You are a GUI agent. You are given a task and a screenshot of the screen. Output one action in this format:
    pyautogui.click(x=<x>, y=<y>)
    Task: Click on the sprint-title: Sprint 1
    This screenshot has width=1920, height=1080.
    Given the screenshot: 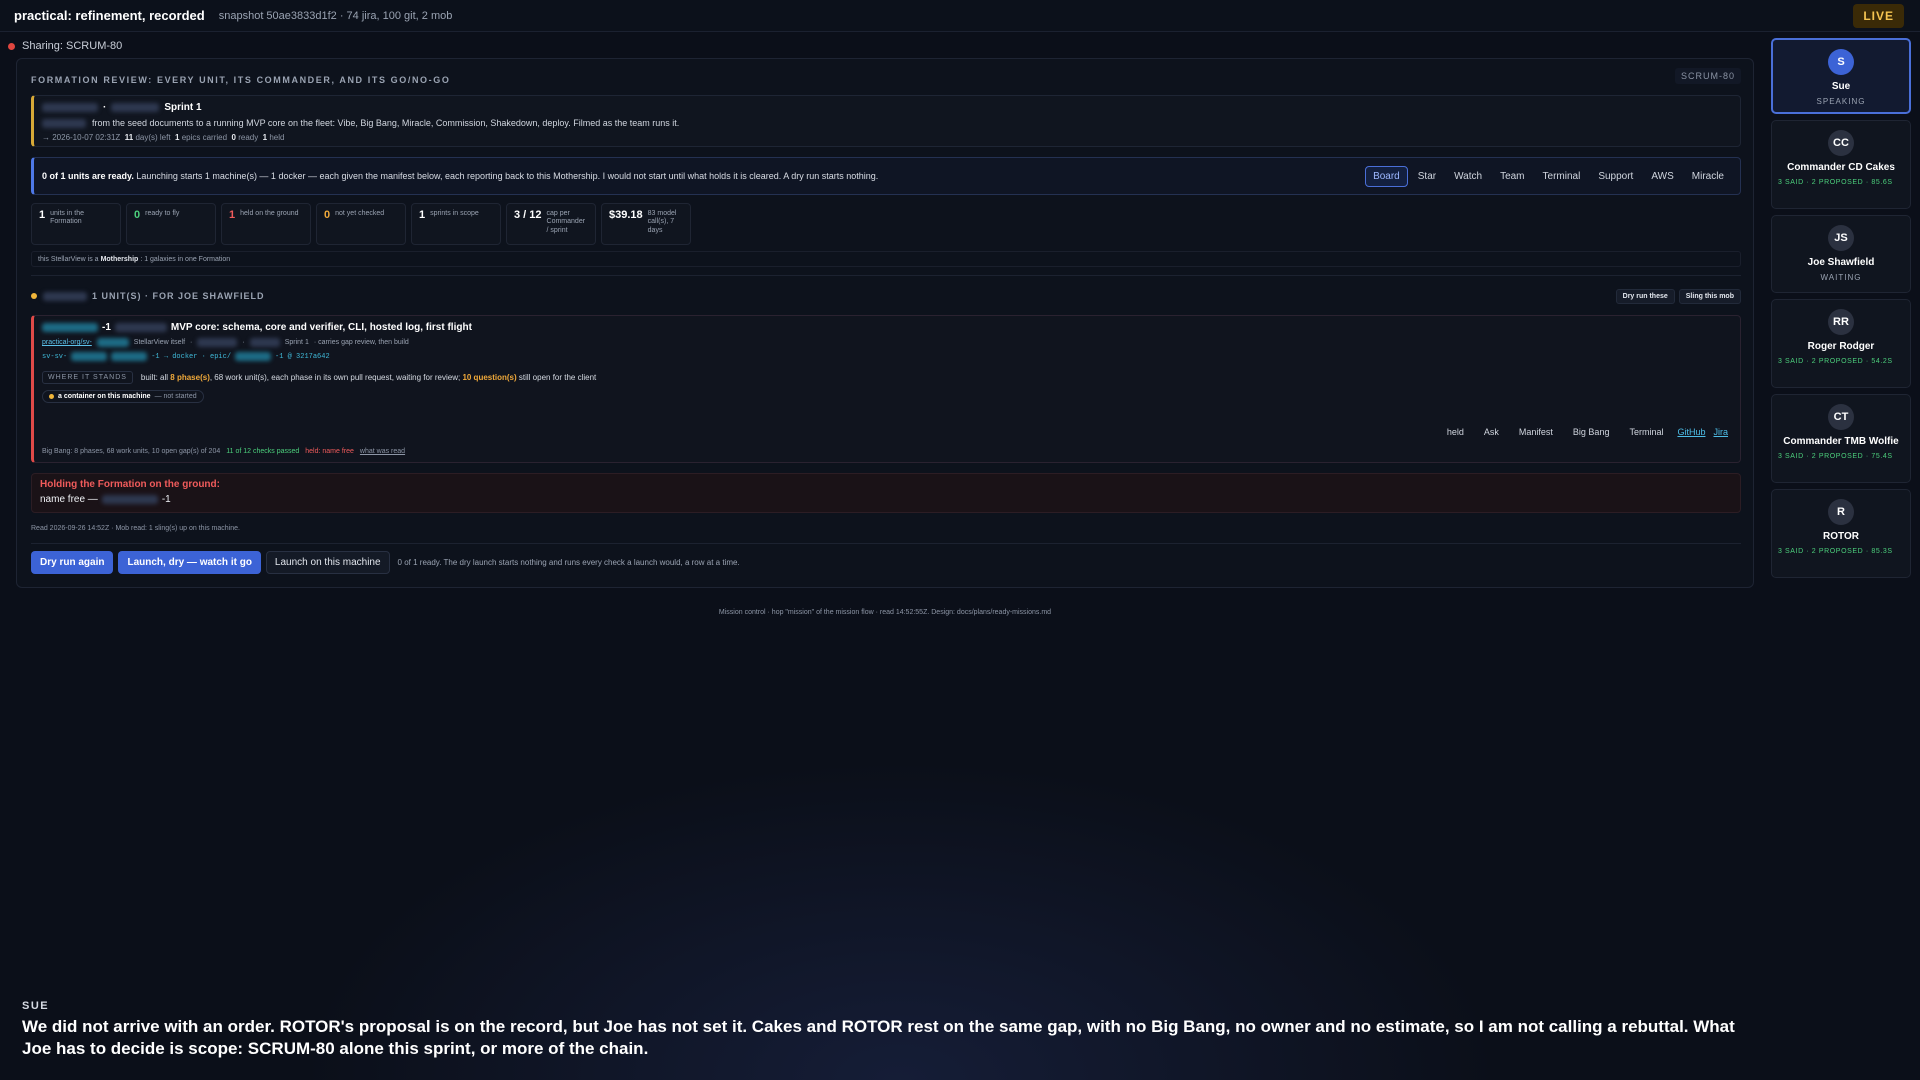 What is the action you would take?
    pyautogui.click(x=183, y=107)
    